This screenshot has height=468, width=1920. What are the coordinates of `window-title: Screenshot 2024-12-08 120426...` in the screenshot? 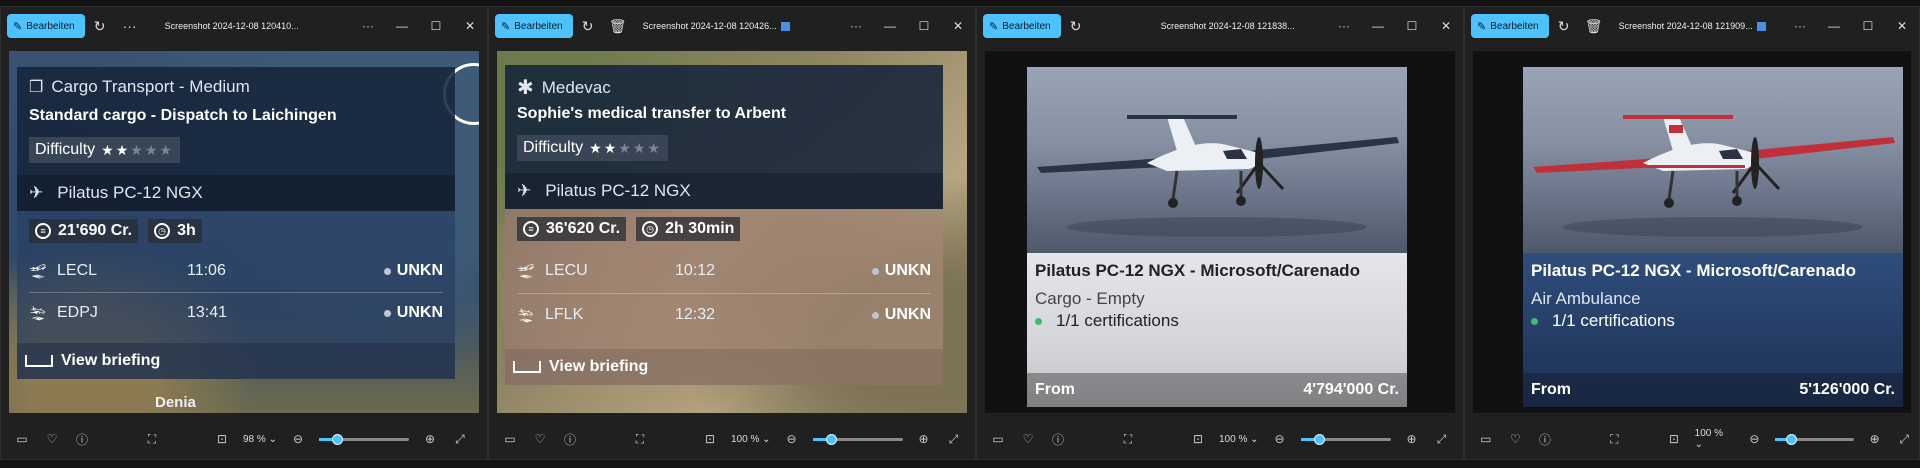 It's located at (709, 26).